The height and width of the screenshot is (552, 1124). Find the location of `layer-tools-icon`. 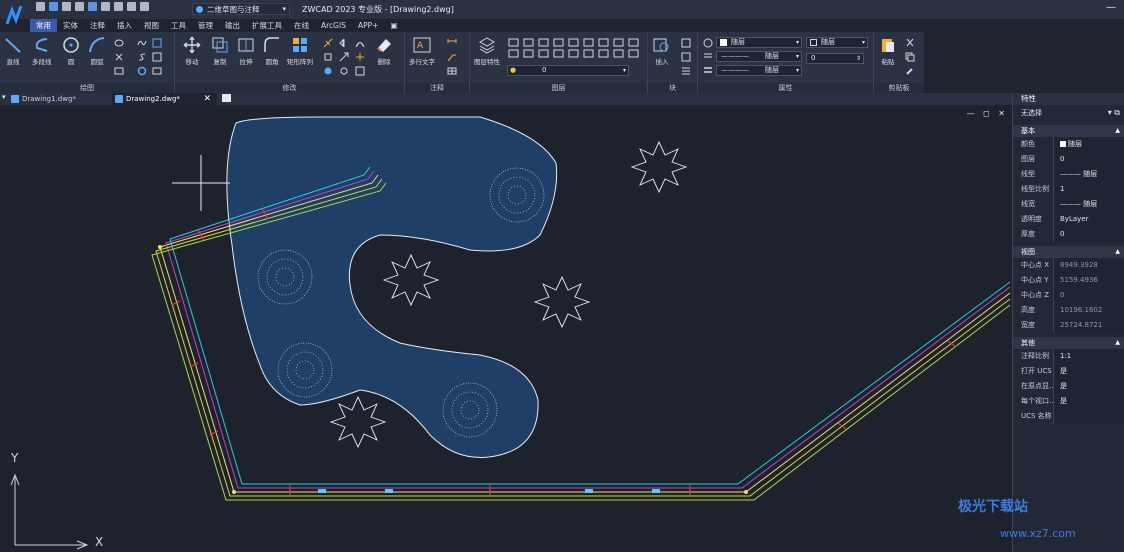

layer-tools-icon is located at coordinates (575, 48).